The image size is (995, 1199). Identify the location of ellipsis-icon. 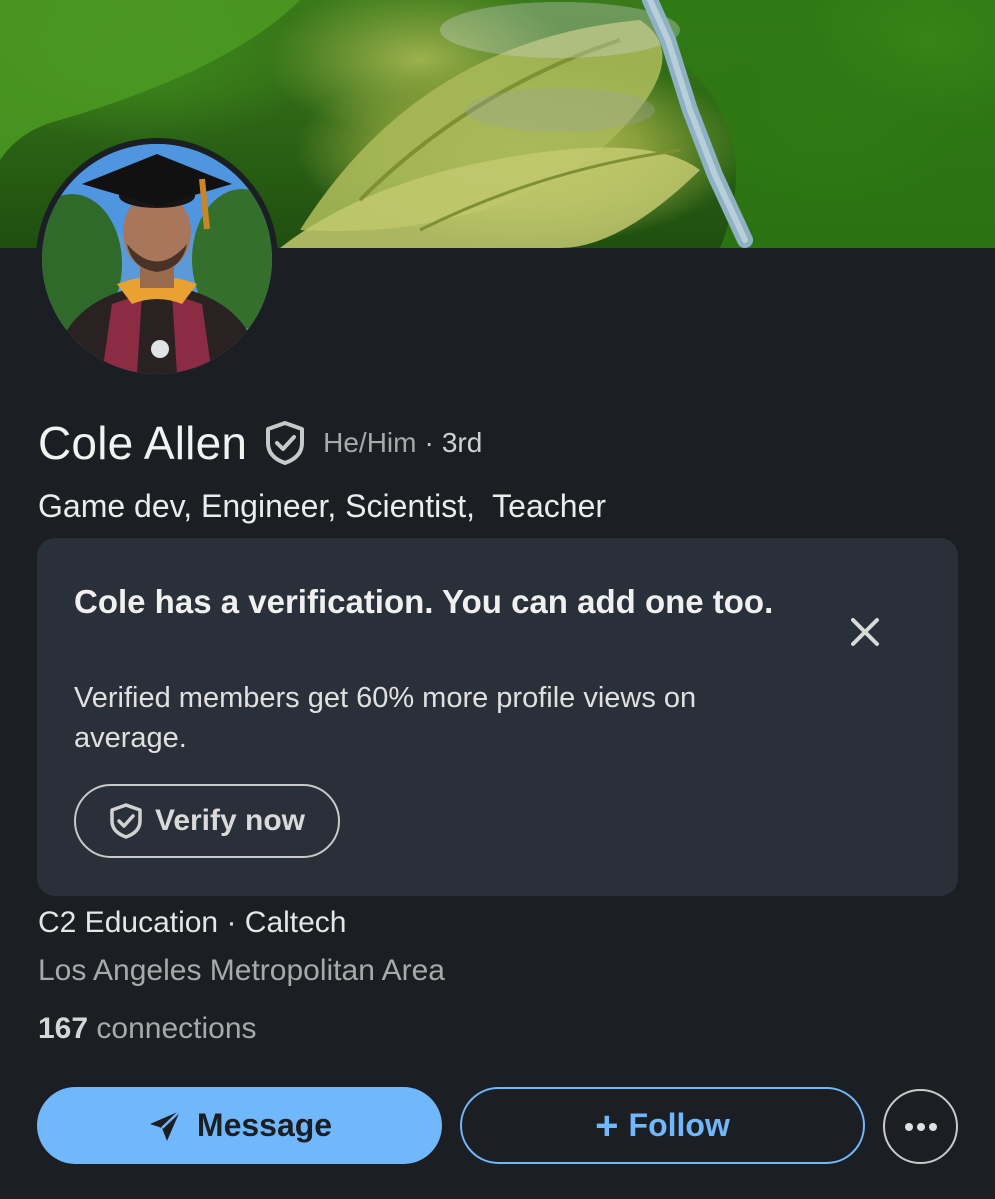
(920, 1126).